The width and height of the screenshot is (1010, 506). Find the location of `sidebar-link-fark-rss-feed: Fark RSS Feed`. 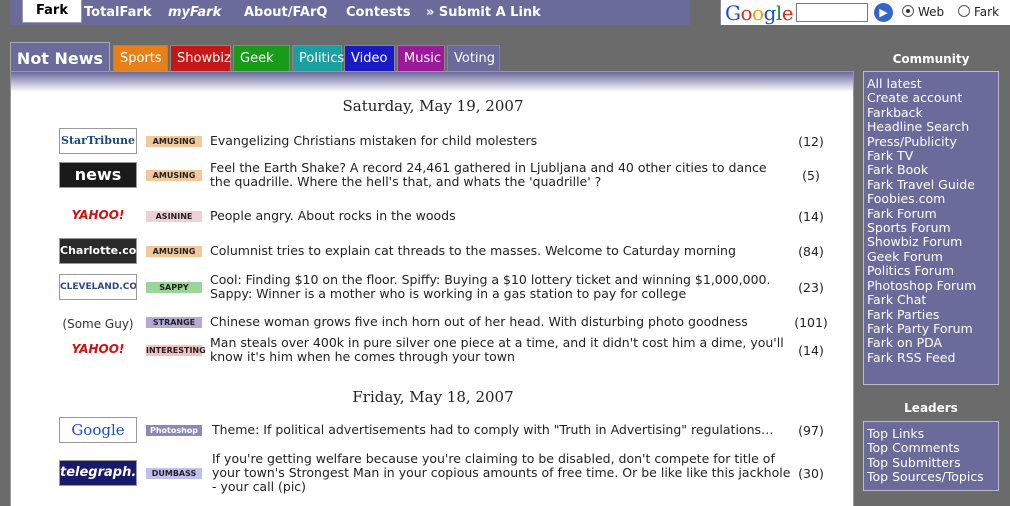

sidebar-link-fark-rss-feed: Fark RSS Feed is located at coordinates (931, 357).